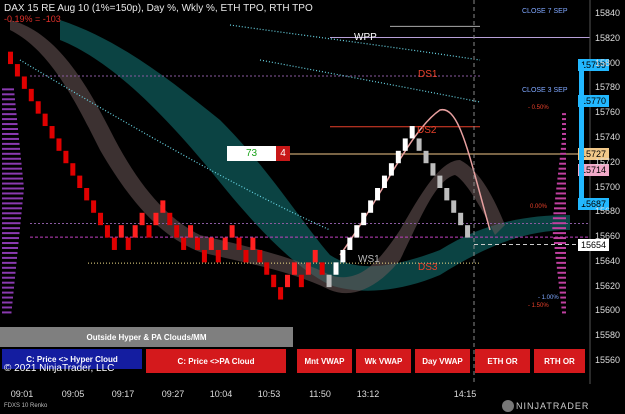 This screenshot has height=414, width=625. I want to click on x-tick: 09:27, so click(173, 394).